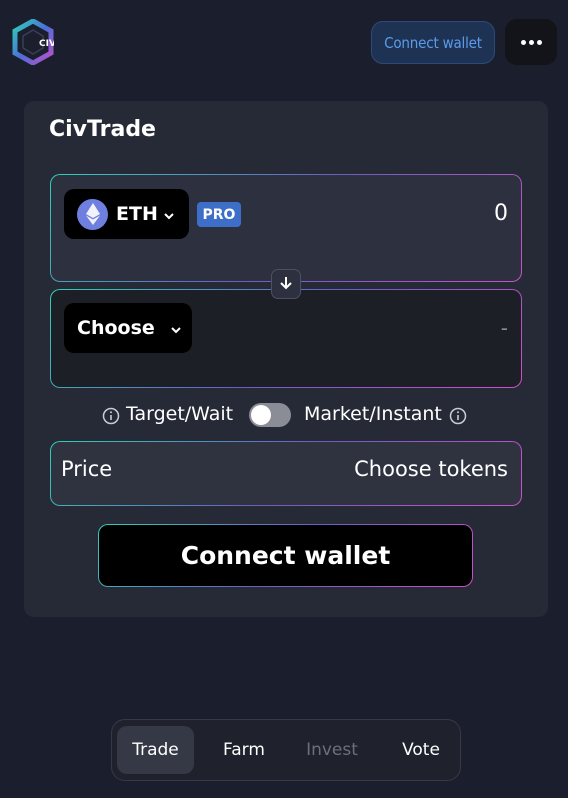  What do you see at coordinates (137, 214) in the screenshot?
I see `from-token-label: ETH` at bounding box center [137, 214].